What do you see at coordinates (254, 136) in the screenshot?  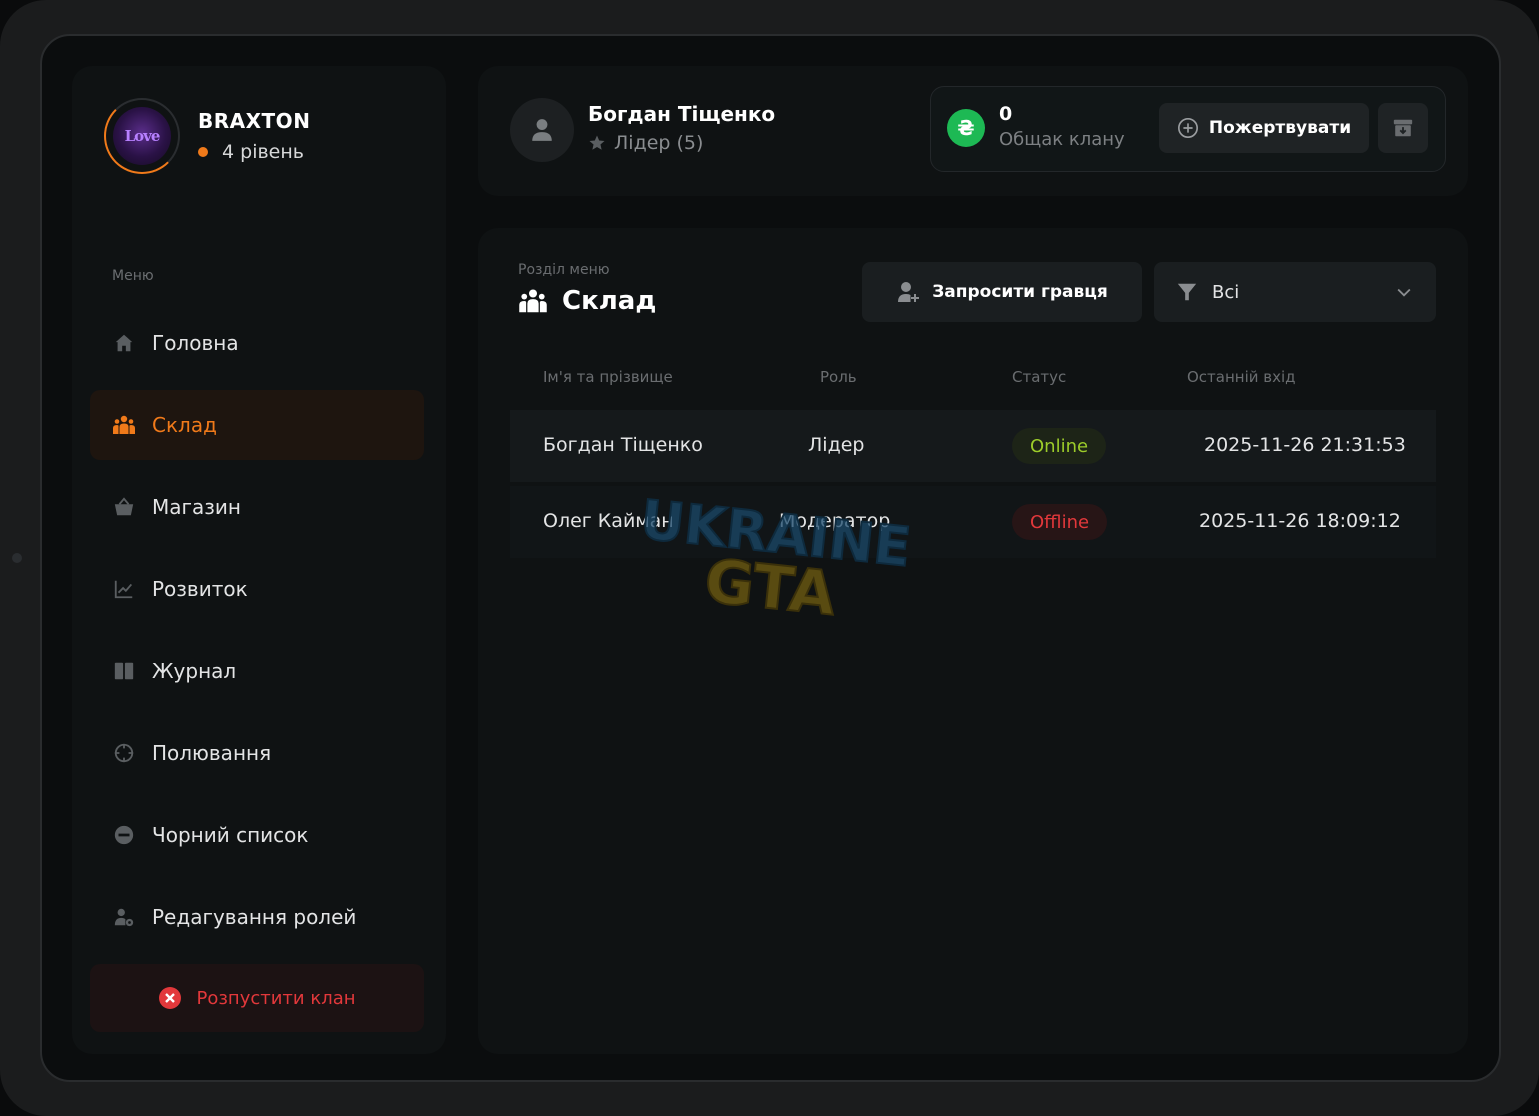 I see `profile-info: BRAXTON 4 рівень` at bounding box center [254, 136].